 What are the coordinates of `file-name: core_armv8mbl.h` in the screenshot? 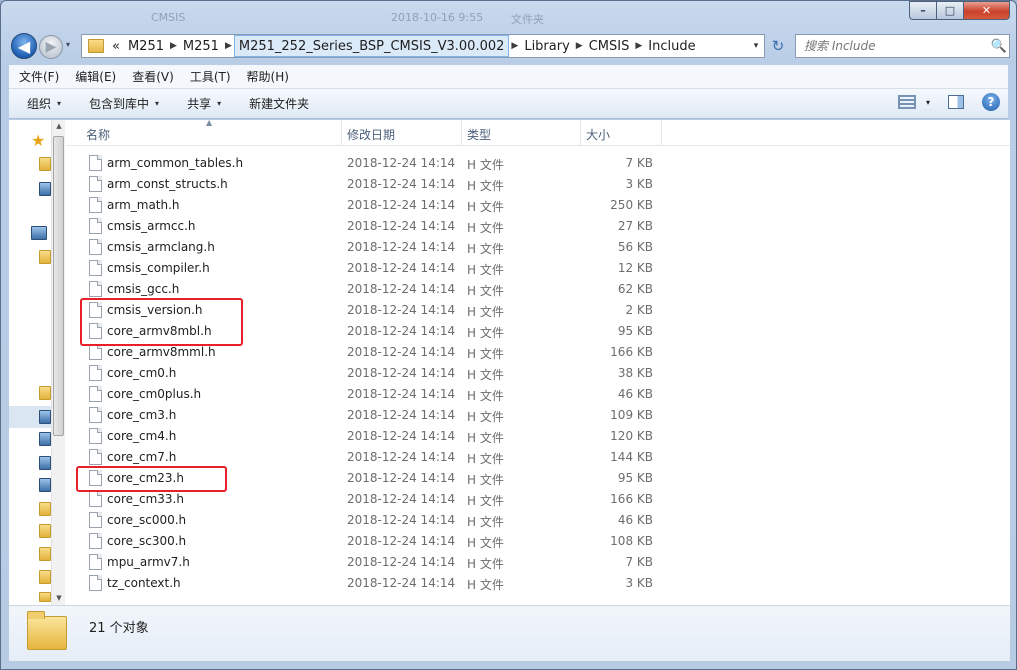 It's located at (159, 331).